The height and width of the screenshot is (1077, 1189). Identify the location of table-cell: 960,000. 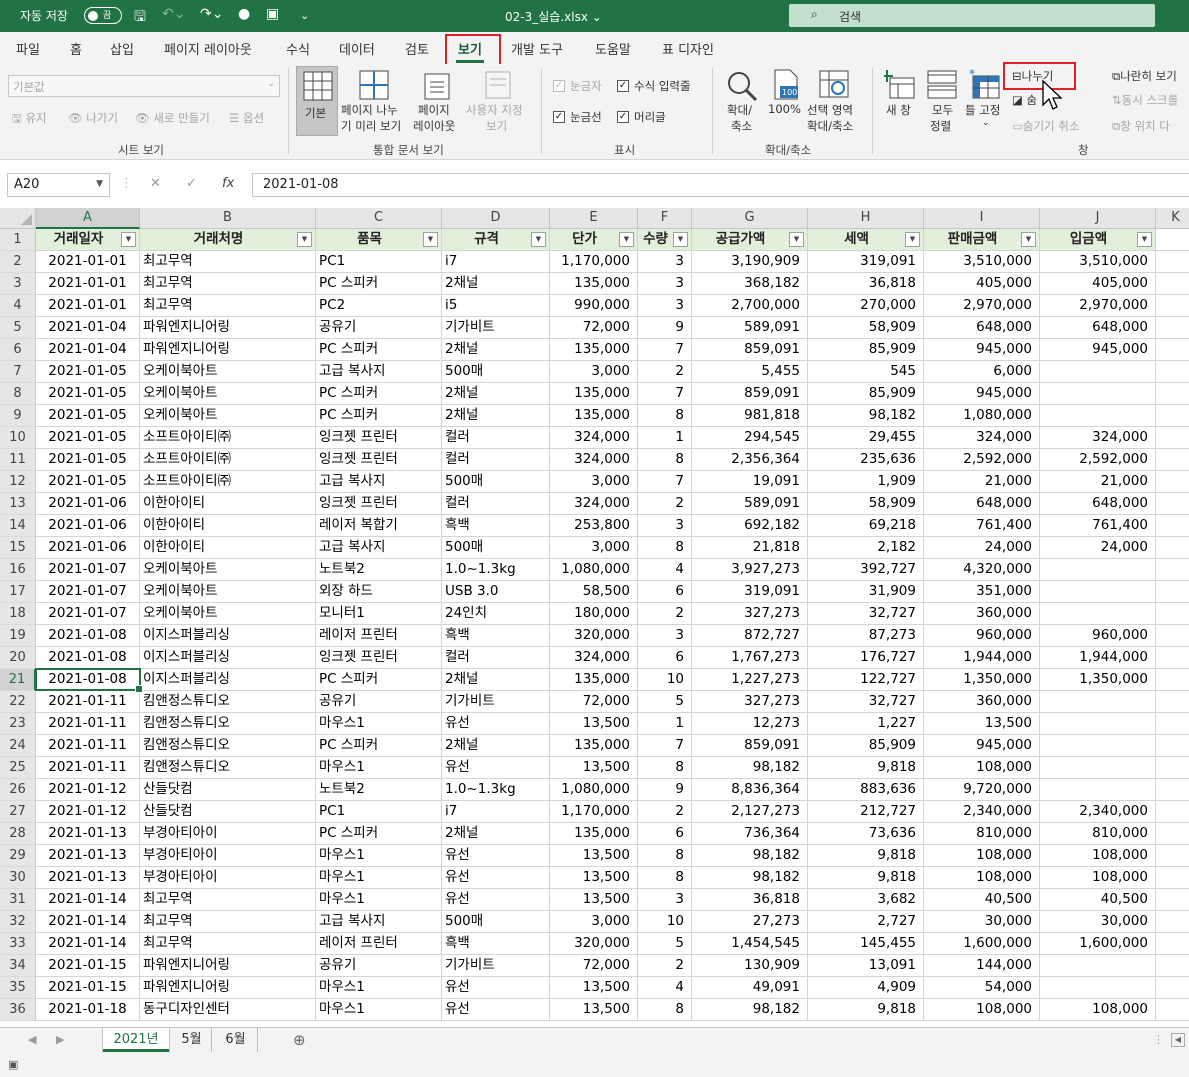
(982, 636).